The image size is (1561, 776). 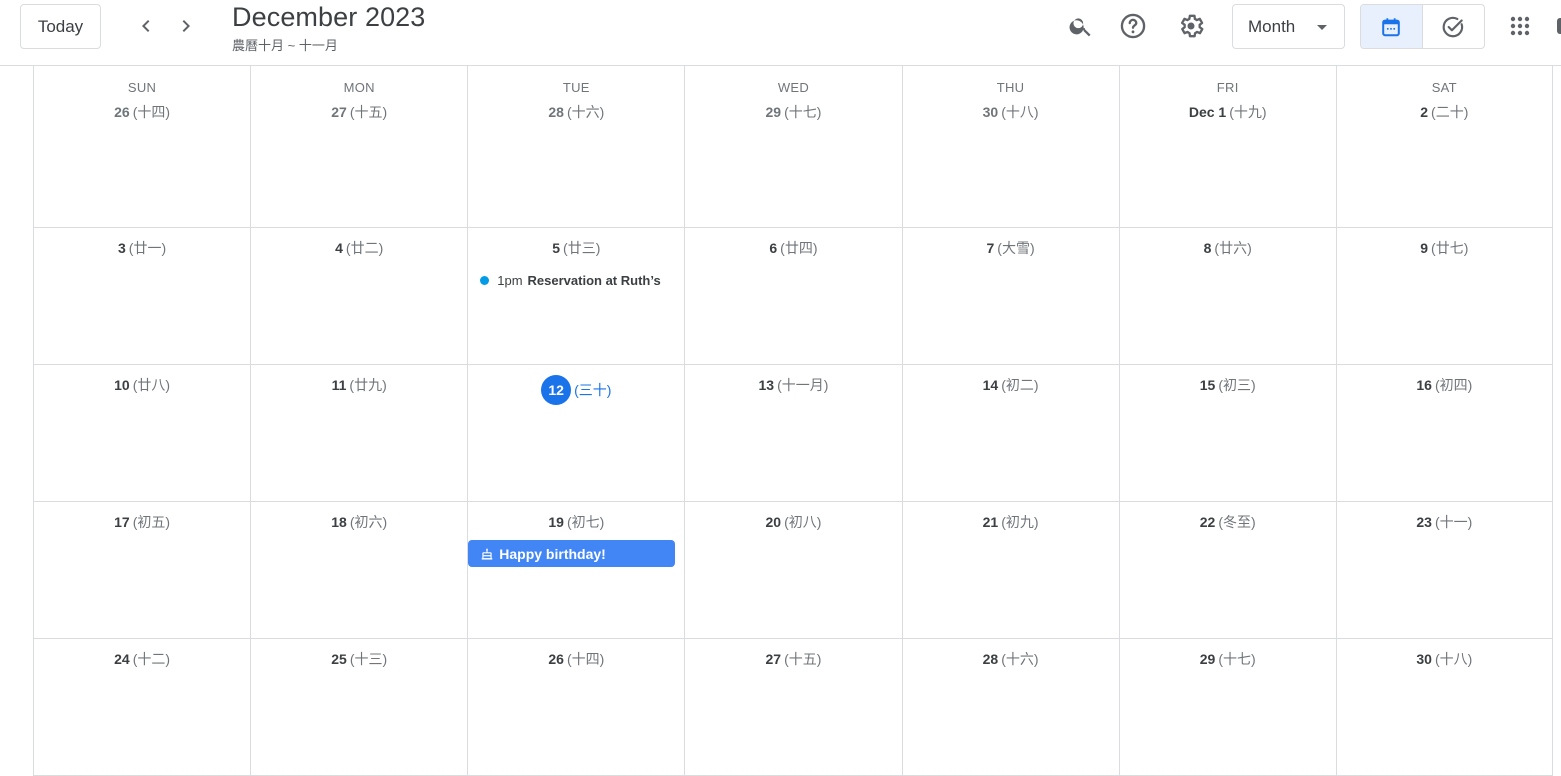 I want to click on event-birthday: Happy birthday!, so click(x=572, y=553).